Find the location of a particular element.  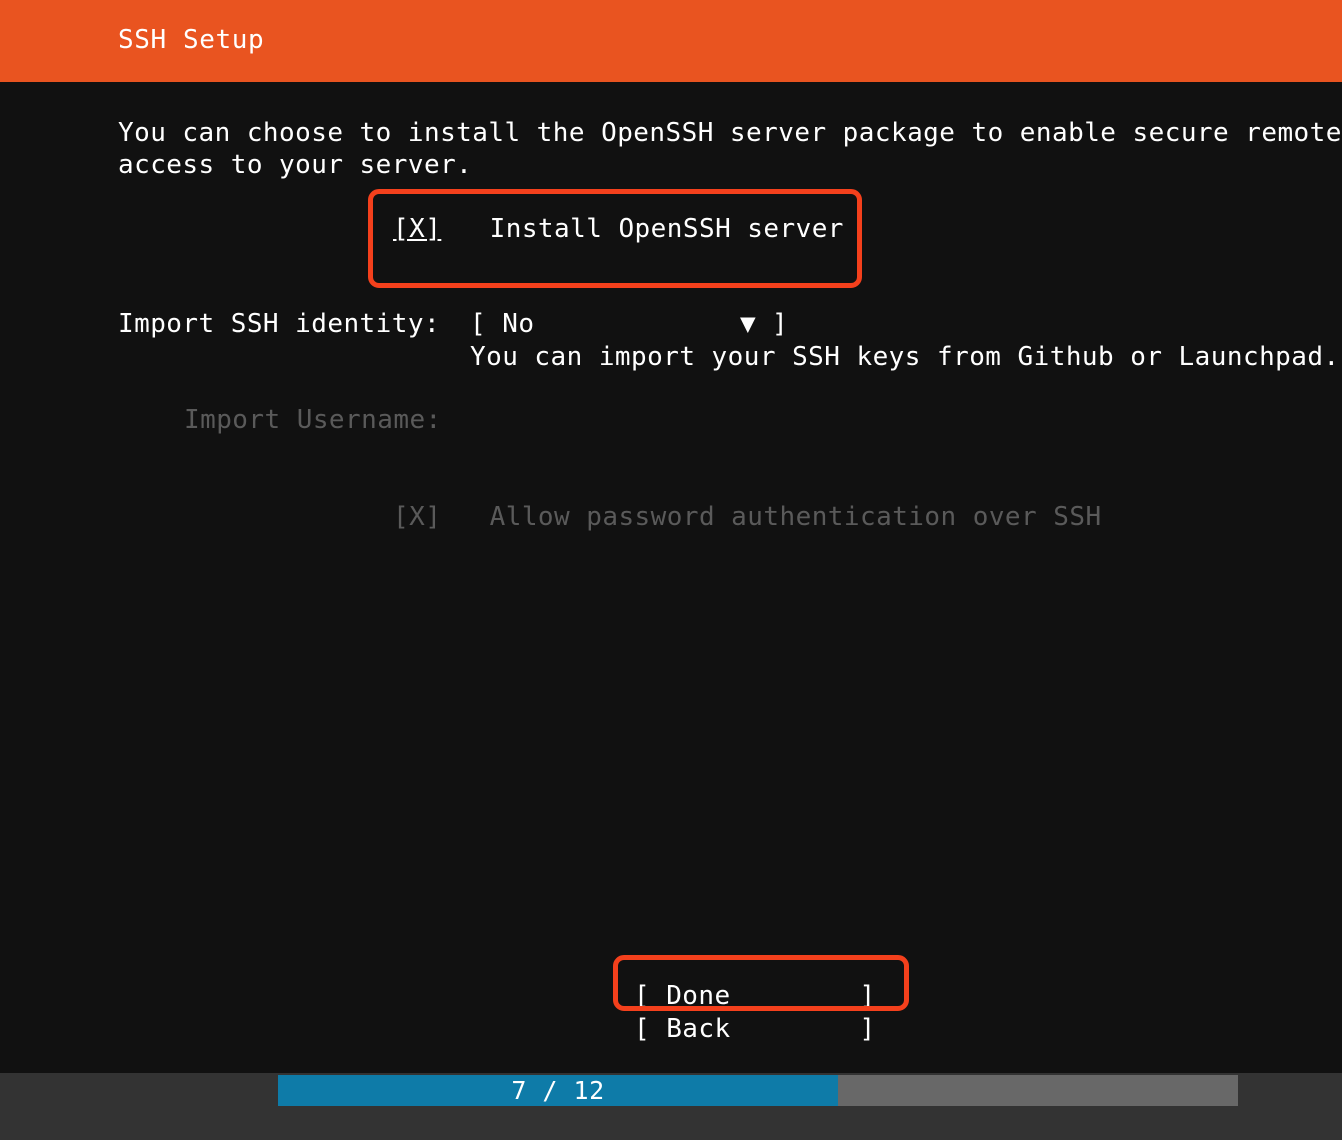

header-bar: SSH Setup is located at coordinates (671, 41).